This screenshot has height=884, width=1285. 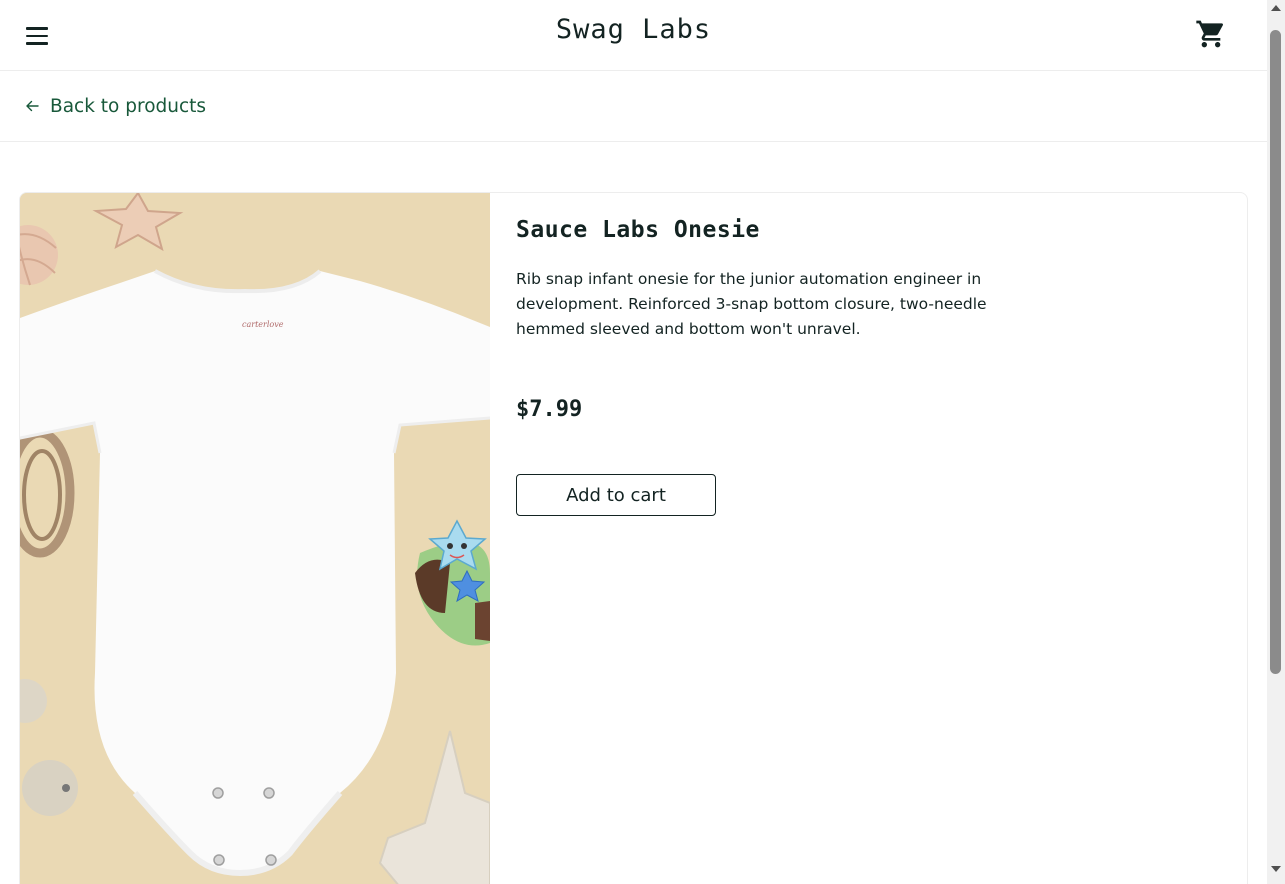 What do you see at coordinates (633, 106) in the screenshot?
I see `secondary-header: Back to products` at bounding box center [633, 106].